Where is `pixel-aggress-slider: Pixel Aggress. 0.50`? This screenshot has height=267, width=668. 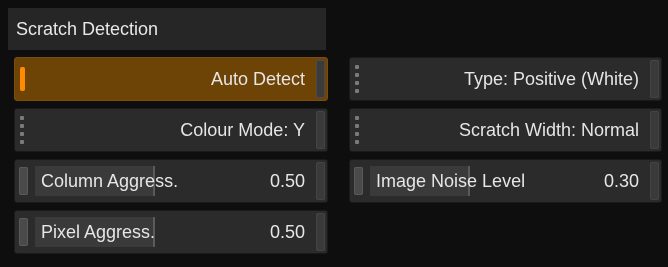 pixel-aggress-slider: Pixel Aggress. 0.50 is located at coordinates (171, 232).